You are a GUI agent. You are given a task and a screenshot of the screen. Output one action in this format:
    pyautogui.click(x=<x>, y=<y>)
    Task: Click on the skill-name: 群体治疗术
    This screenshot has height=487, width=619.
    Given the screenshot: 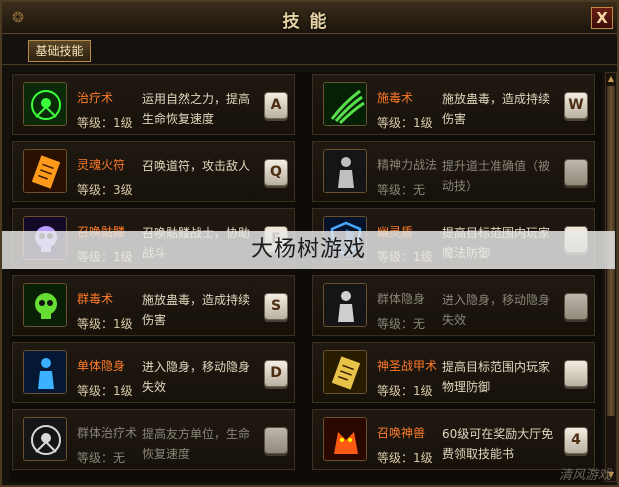 What is the action you would take?
    pyautogui.click(x=107, y=433)
    